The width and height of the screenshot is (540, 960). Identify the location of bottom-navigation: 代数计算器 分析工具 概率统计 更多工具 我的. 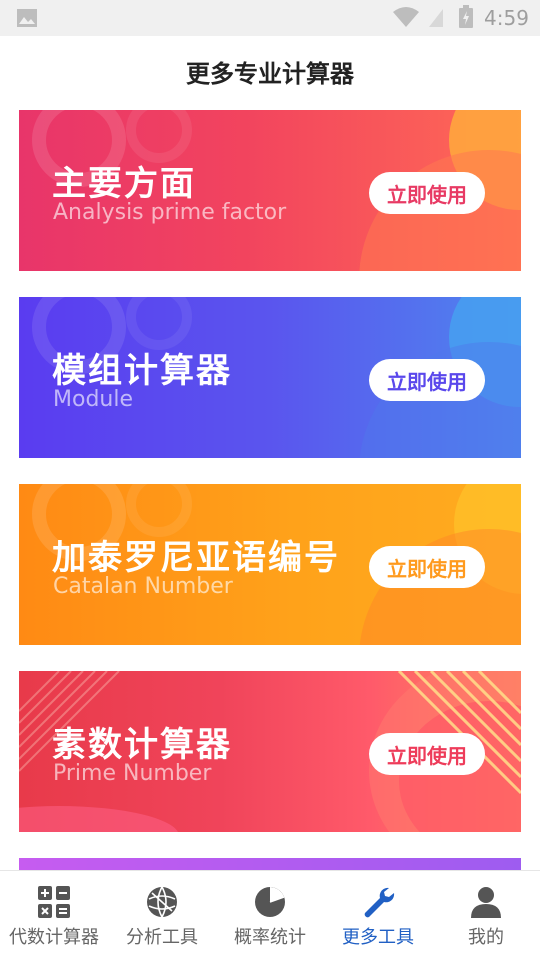
(270, 915).